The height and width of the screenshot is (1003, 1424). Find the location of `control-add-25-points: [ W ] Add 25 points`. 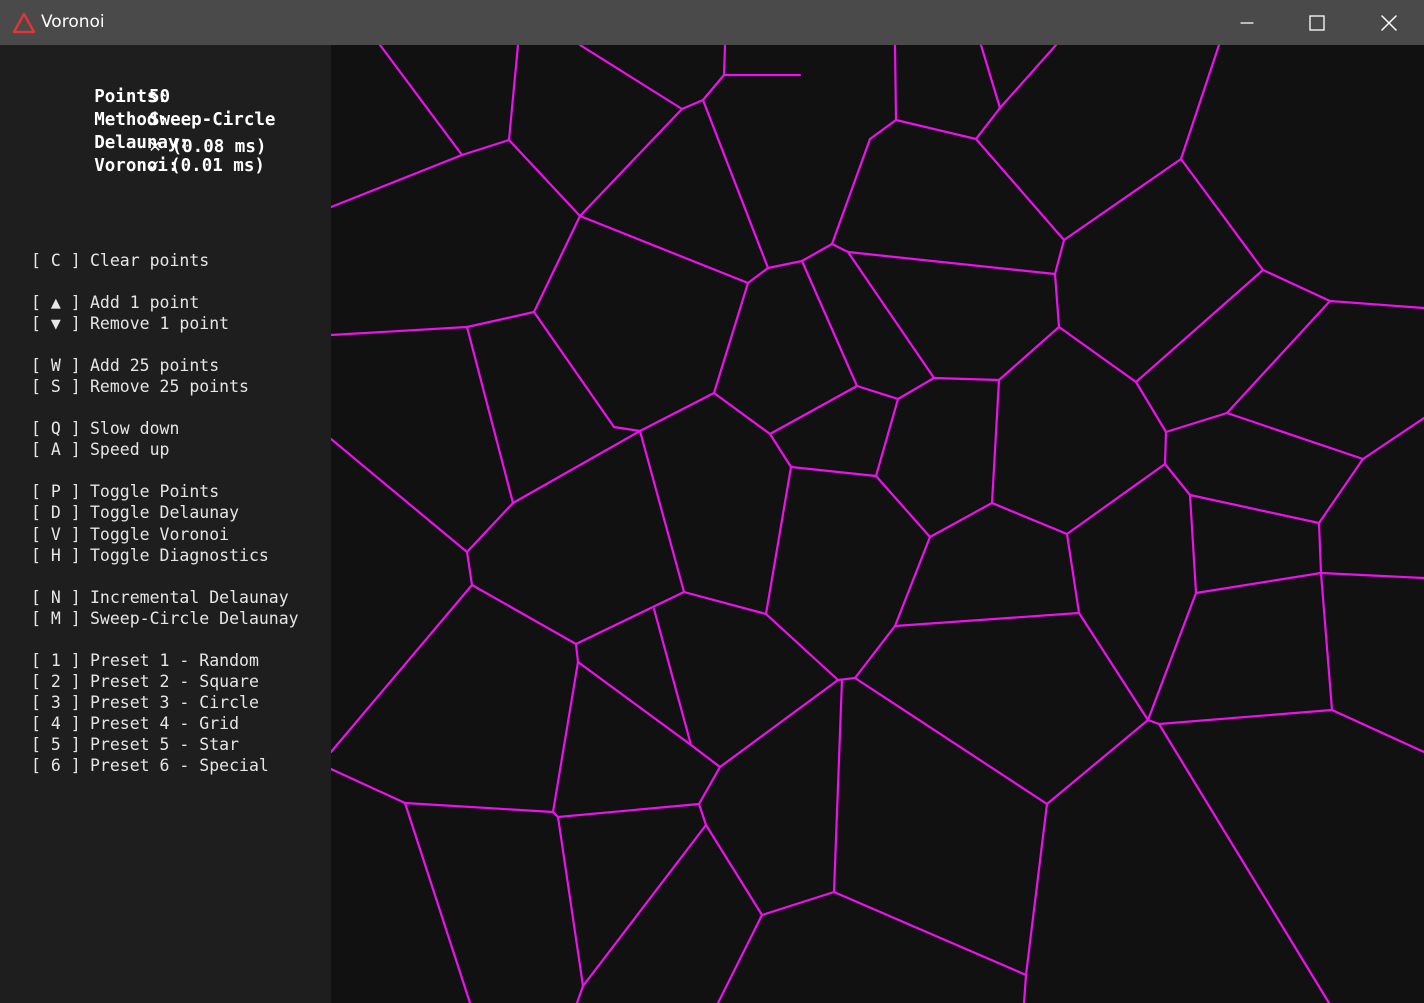

control-add-25-points: [ W ] Add 25 points is located at coordinates (125, 365).